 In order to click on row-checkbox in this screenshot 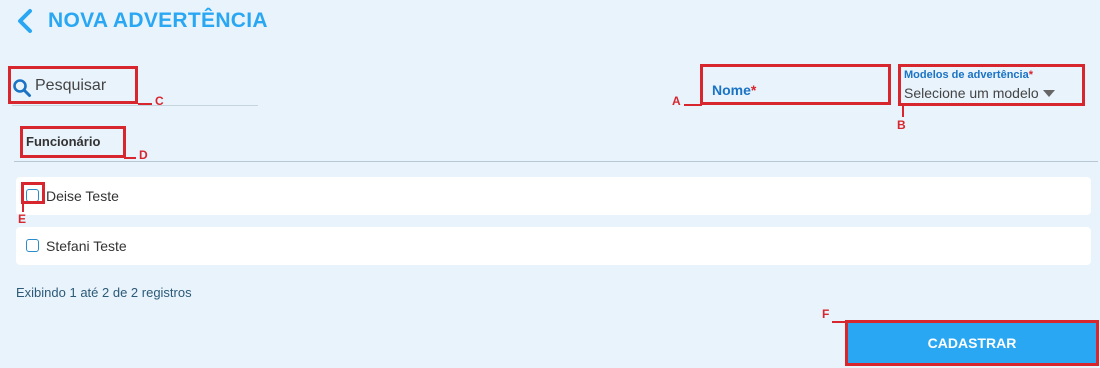, I will do `click(32, 245)`.